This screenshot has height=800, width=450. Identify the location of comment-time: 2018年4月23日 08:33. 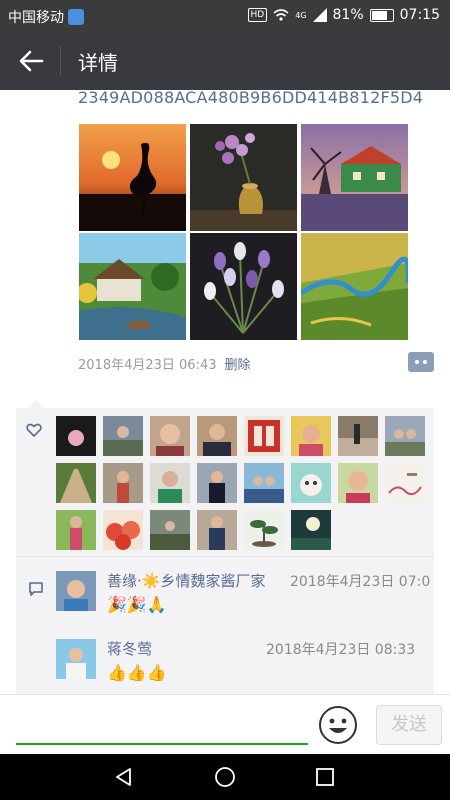
(341, 650).